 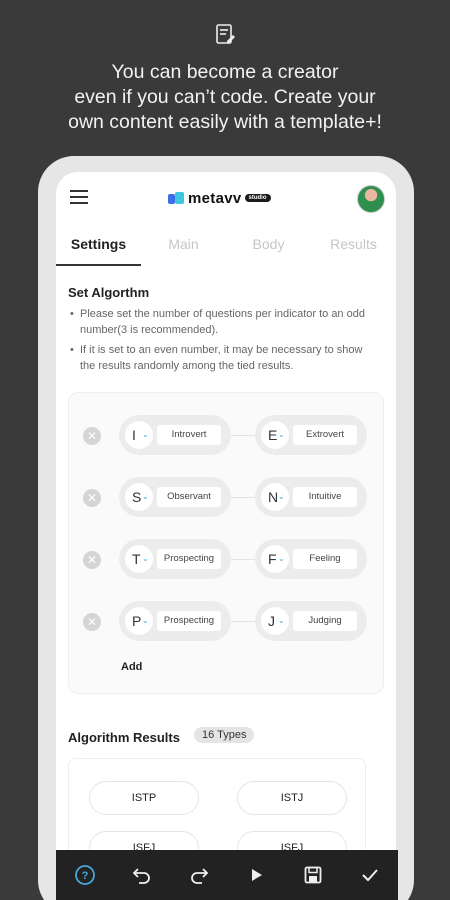 What do you see at coordinates (325, 497) in the screenshot?
I see `word-field: Intuitive` at bounding box center [325, 497].